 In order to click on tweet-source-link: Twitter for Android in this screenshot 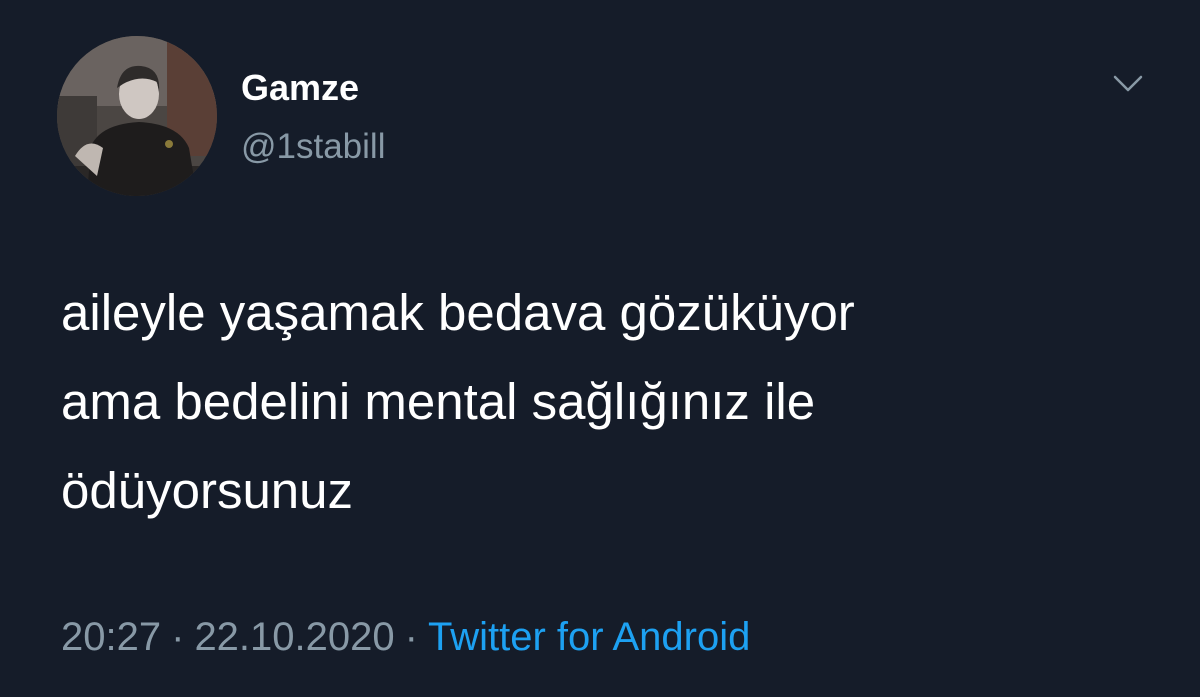, I will do `click(589, 637)`.